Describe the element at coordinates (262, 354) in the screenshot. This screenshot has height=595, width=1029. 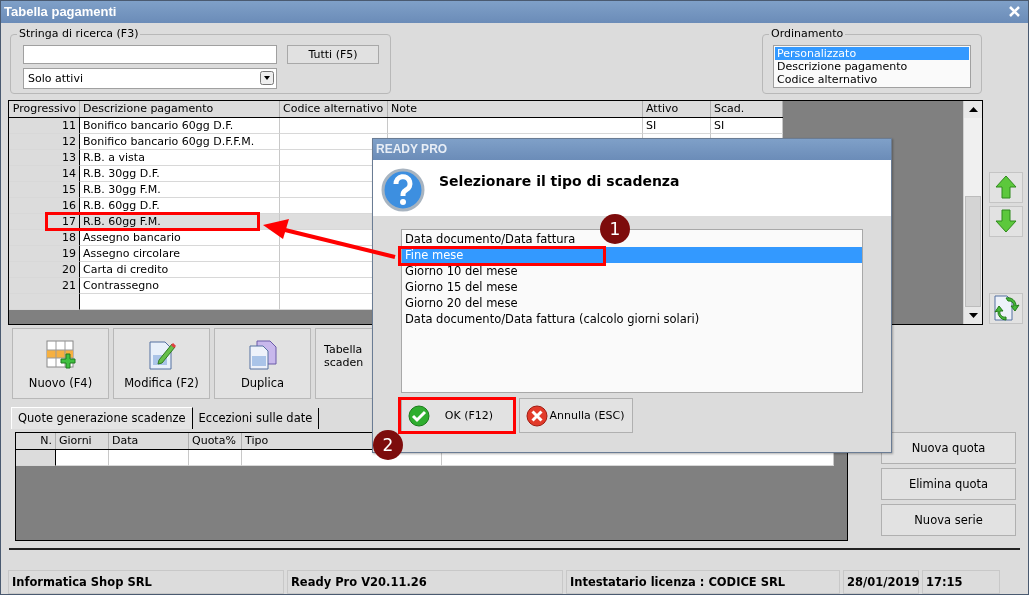
I see `documents-icon` at that location.